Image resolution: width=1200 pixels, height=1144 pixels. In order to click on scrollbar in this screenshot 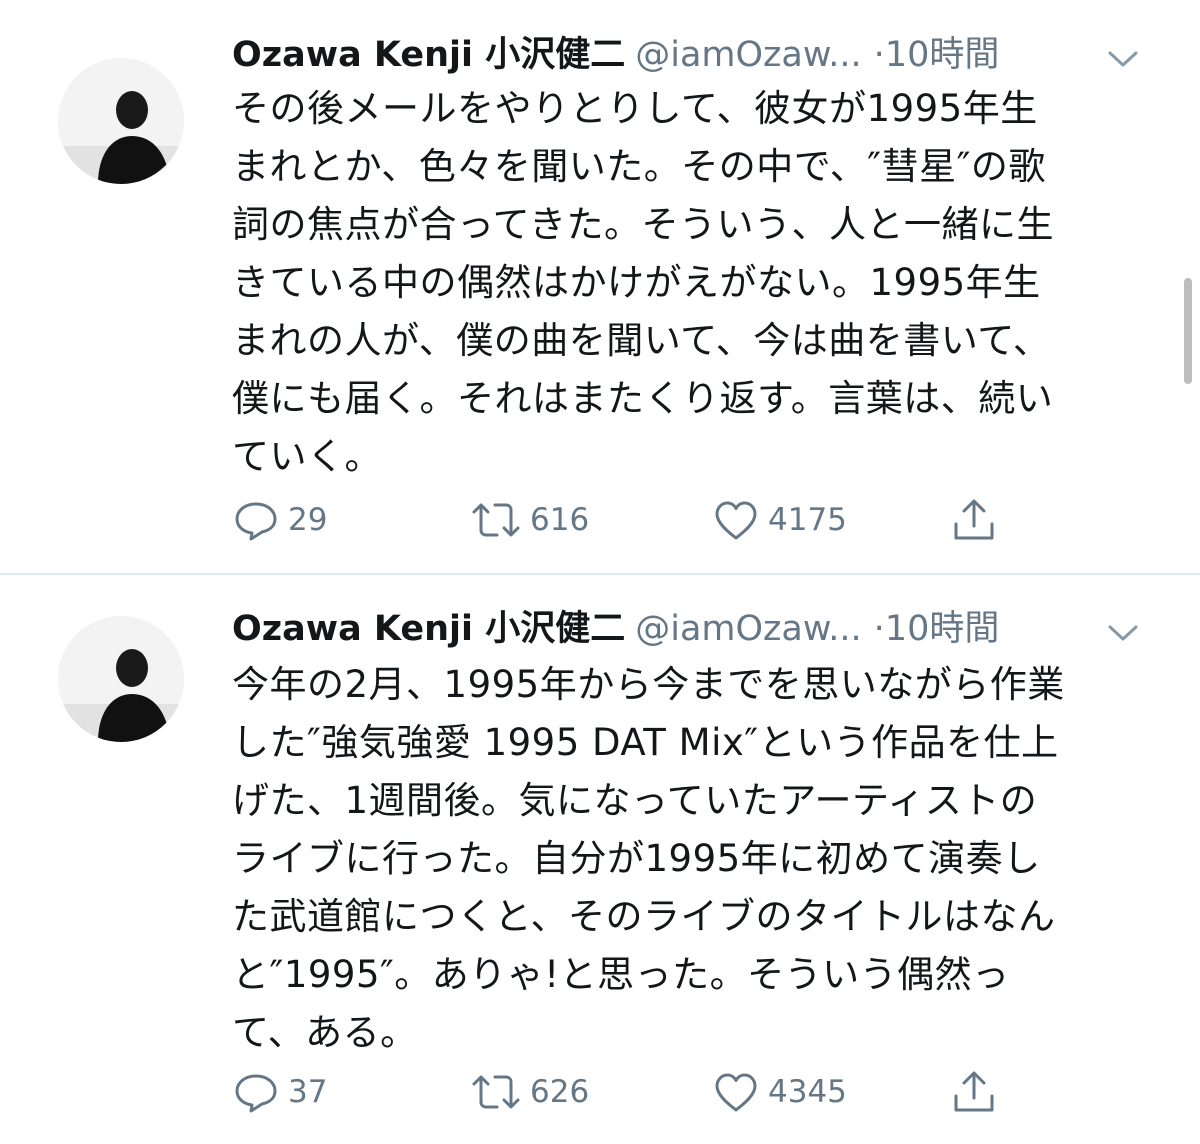, I will do `click(1188, 331)`.